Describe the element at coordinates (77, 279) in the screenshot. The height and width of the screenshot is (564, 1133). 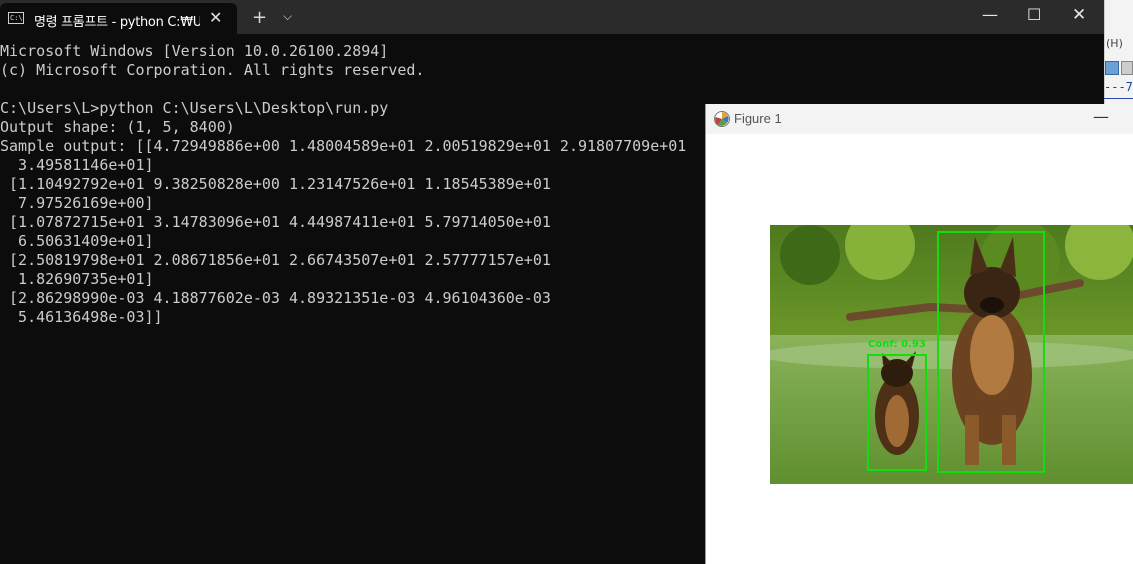
I see `console-line: 1.82690735e+01]` at that location.